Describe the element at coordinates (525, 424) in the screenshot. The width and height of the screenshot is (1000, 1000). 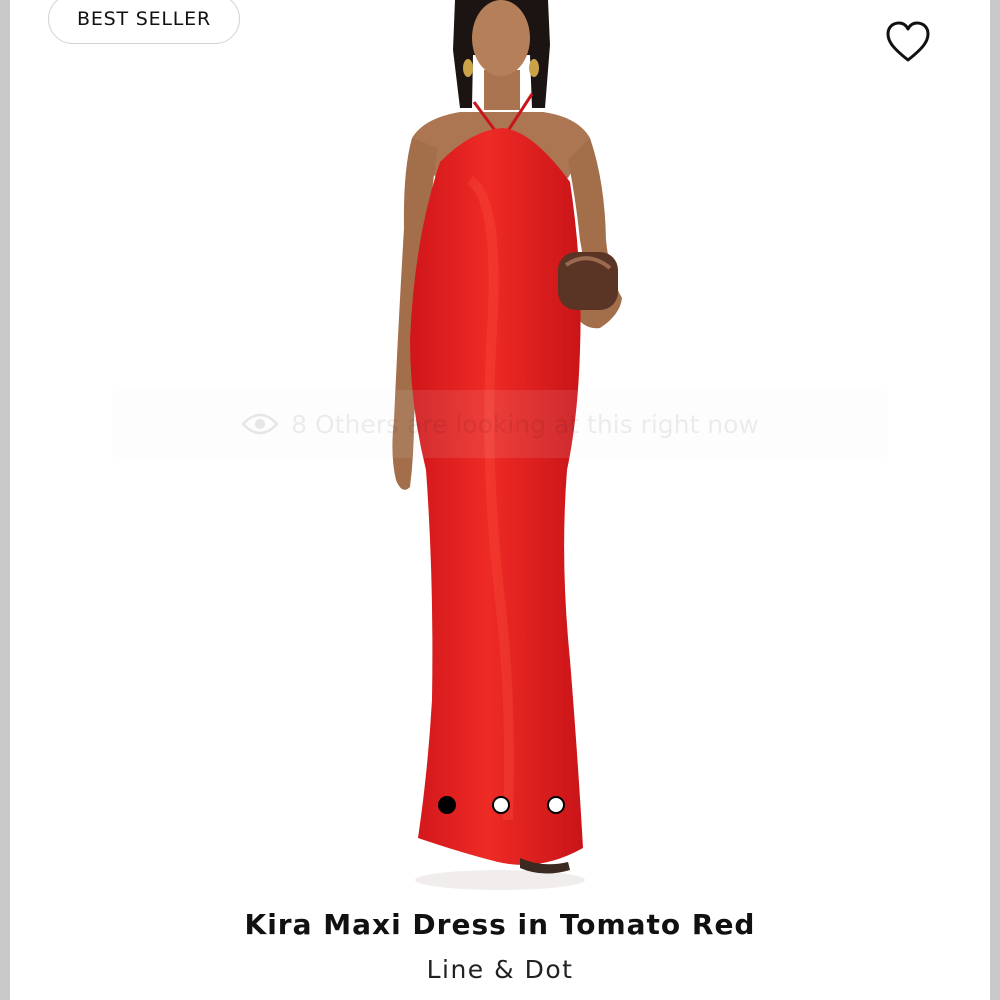
I see `viewers-text: 8 Others are looking at this right now` at that location.